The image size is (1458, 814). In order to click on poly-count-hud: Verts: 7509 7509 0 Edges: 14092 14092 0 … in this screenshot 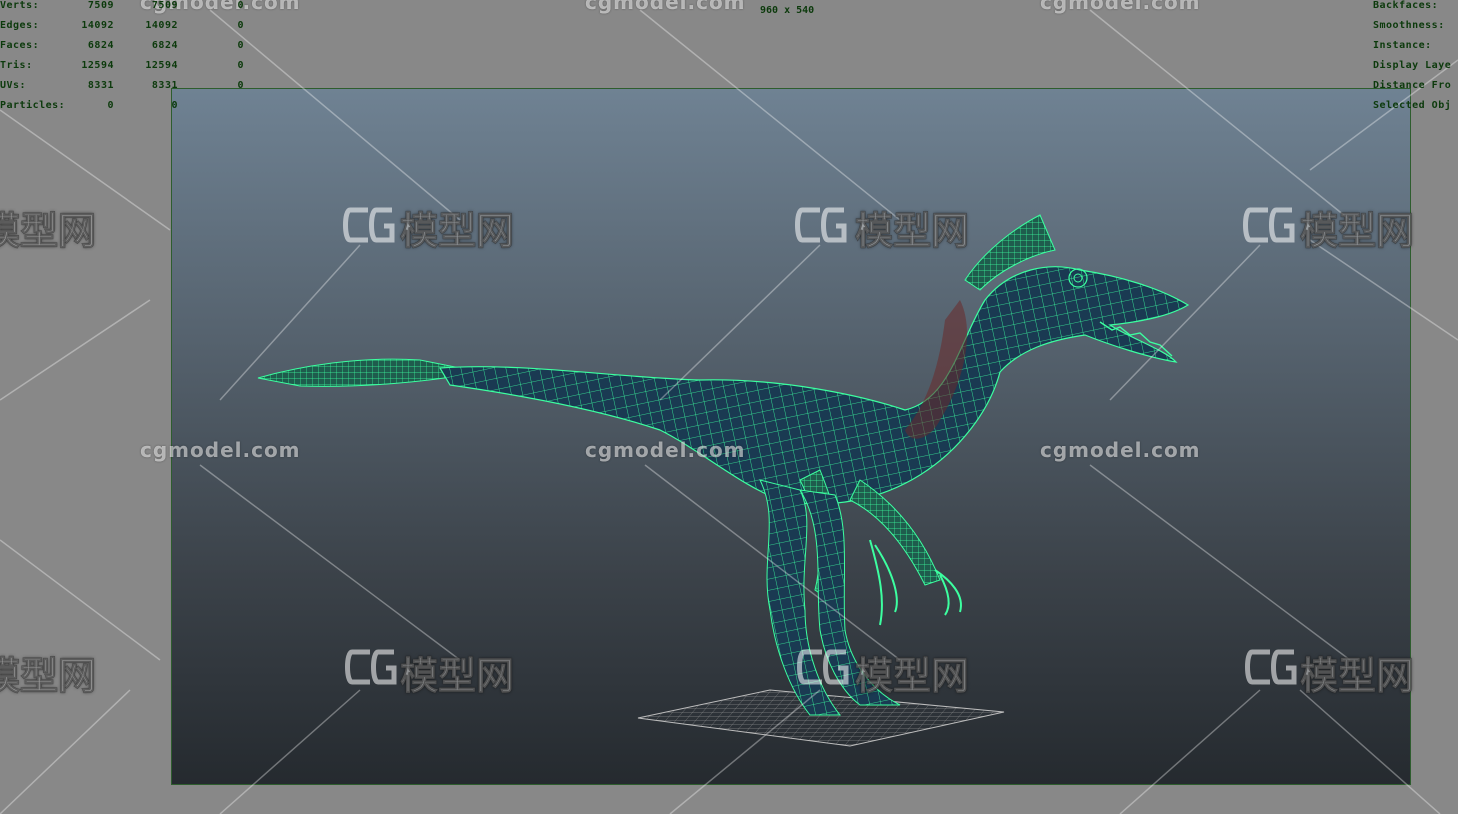, I will do `click(130, 60)`.